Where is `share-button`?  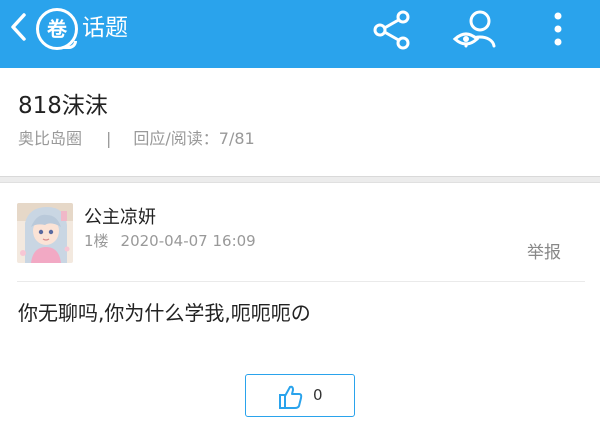
share-button is located at coordinates (392, 30).